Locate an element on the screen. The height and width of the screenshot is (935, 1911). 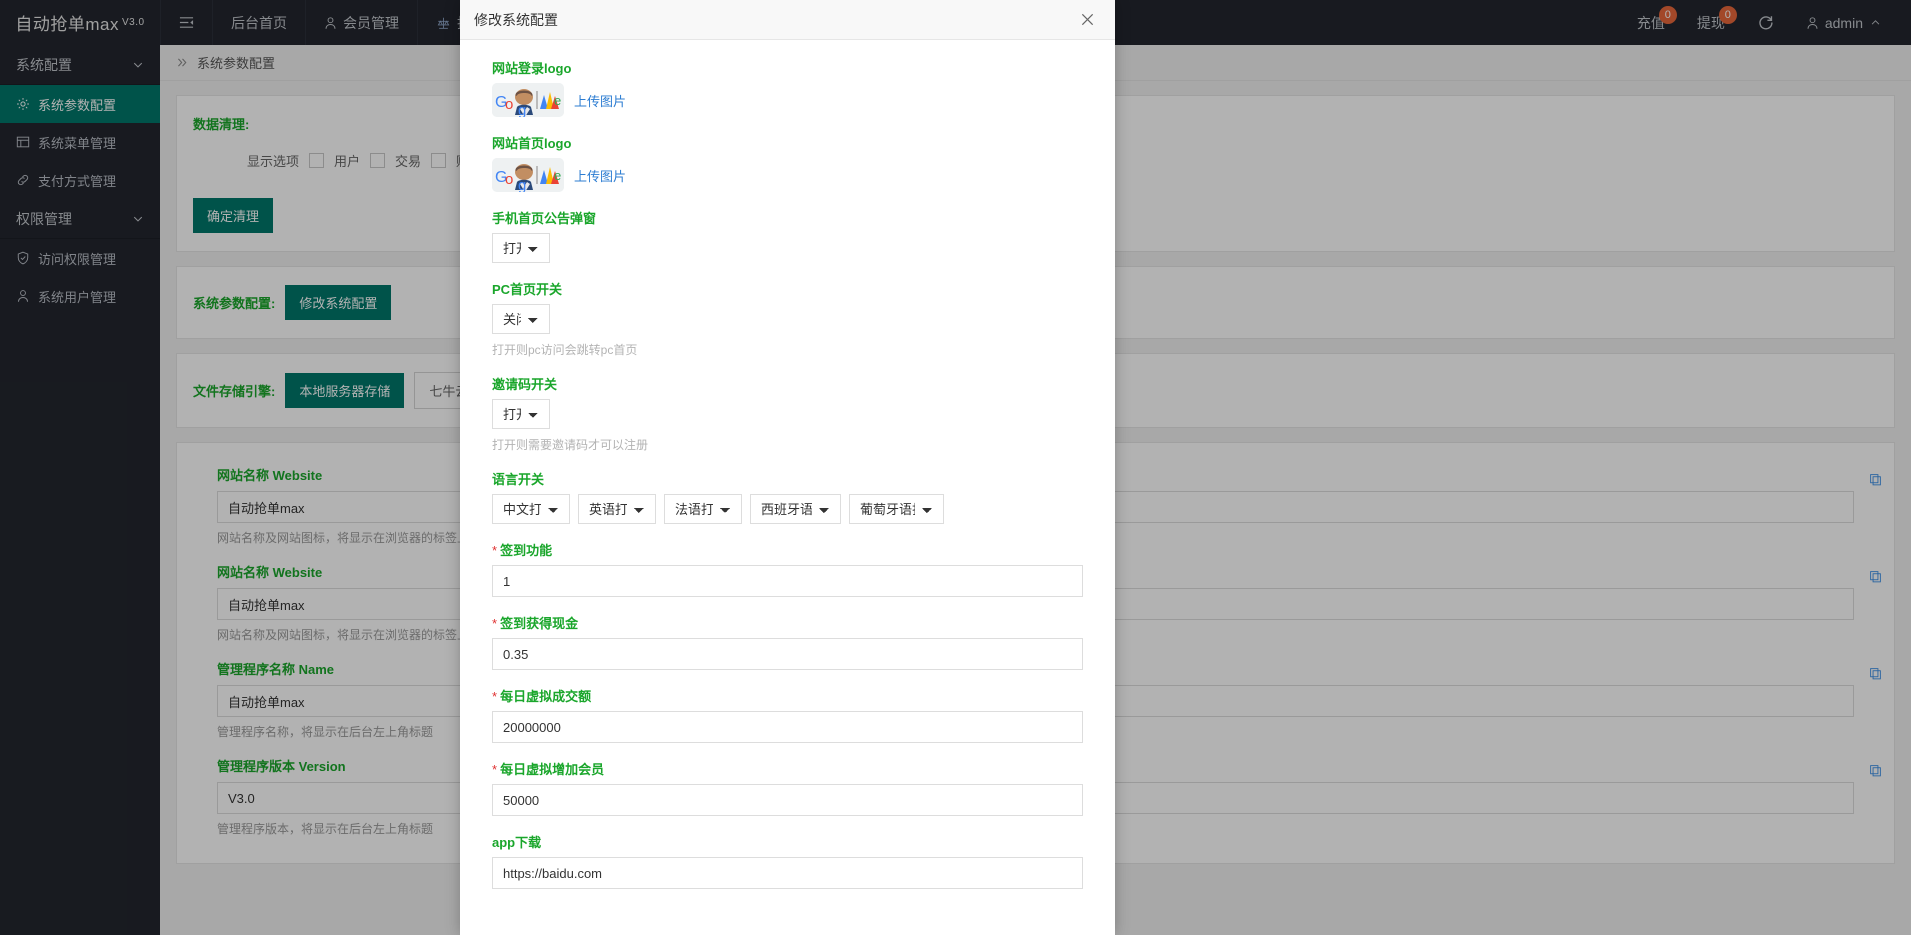
home-logo-upload-link: 上传图片 is located at coordinates (600, 175).